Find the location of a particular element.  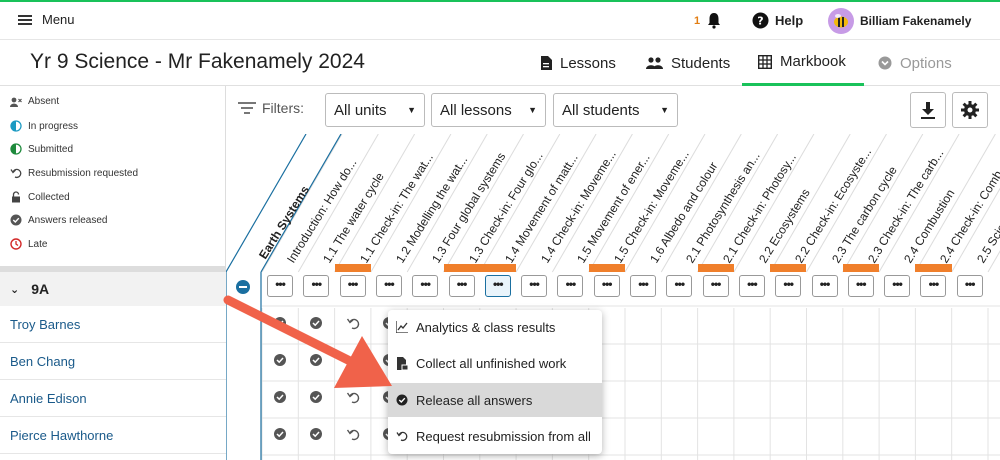

notifications-button: 1 is located at coordinates (708, 20).